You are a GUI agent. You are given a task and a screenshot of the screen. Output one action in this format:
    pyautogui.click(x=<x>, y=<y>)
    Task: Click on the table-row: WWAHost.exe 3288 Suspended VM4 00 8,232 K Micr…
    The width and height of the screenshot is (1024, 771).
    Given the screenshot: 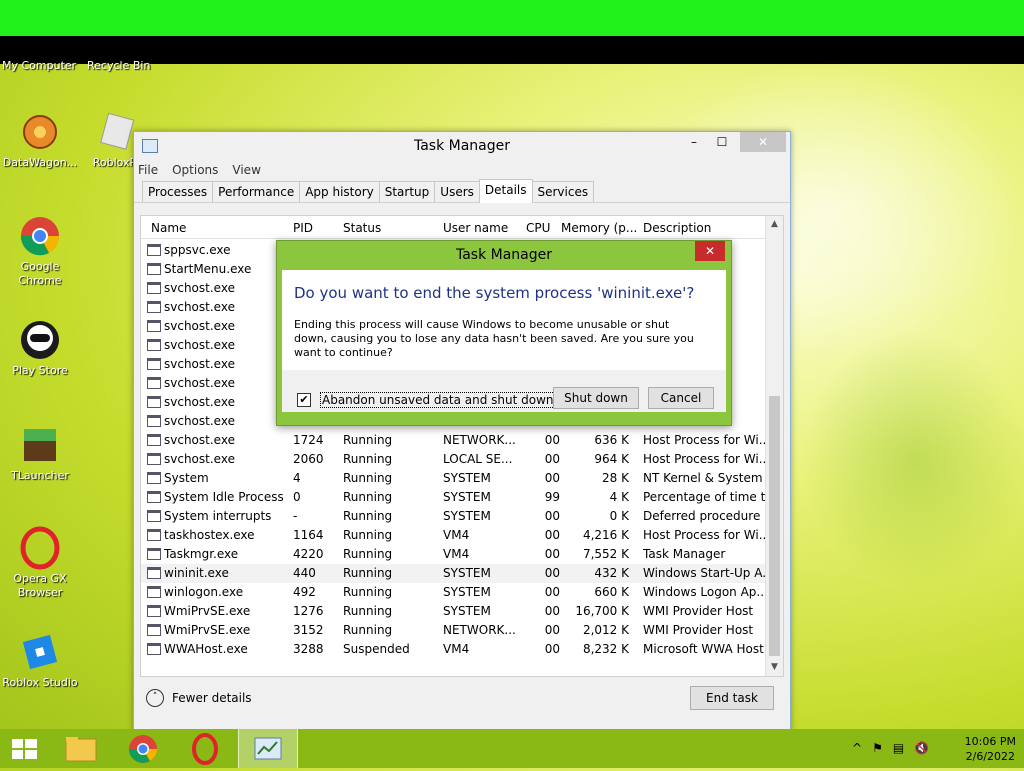 What is the action you would take?
    pyautogui.click(x=453, y=649)
    